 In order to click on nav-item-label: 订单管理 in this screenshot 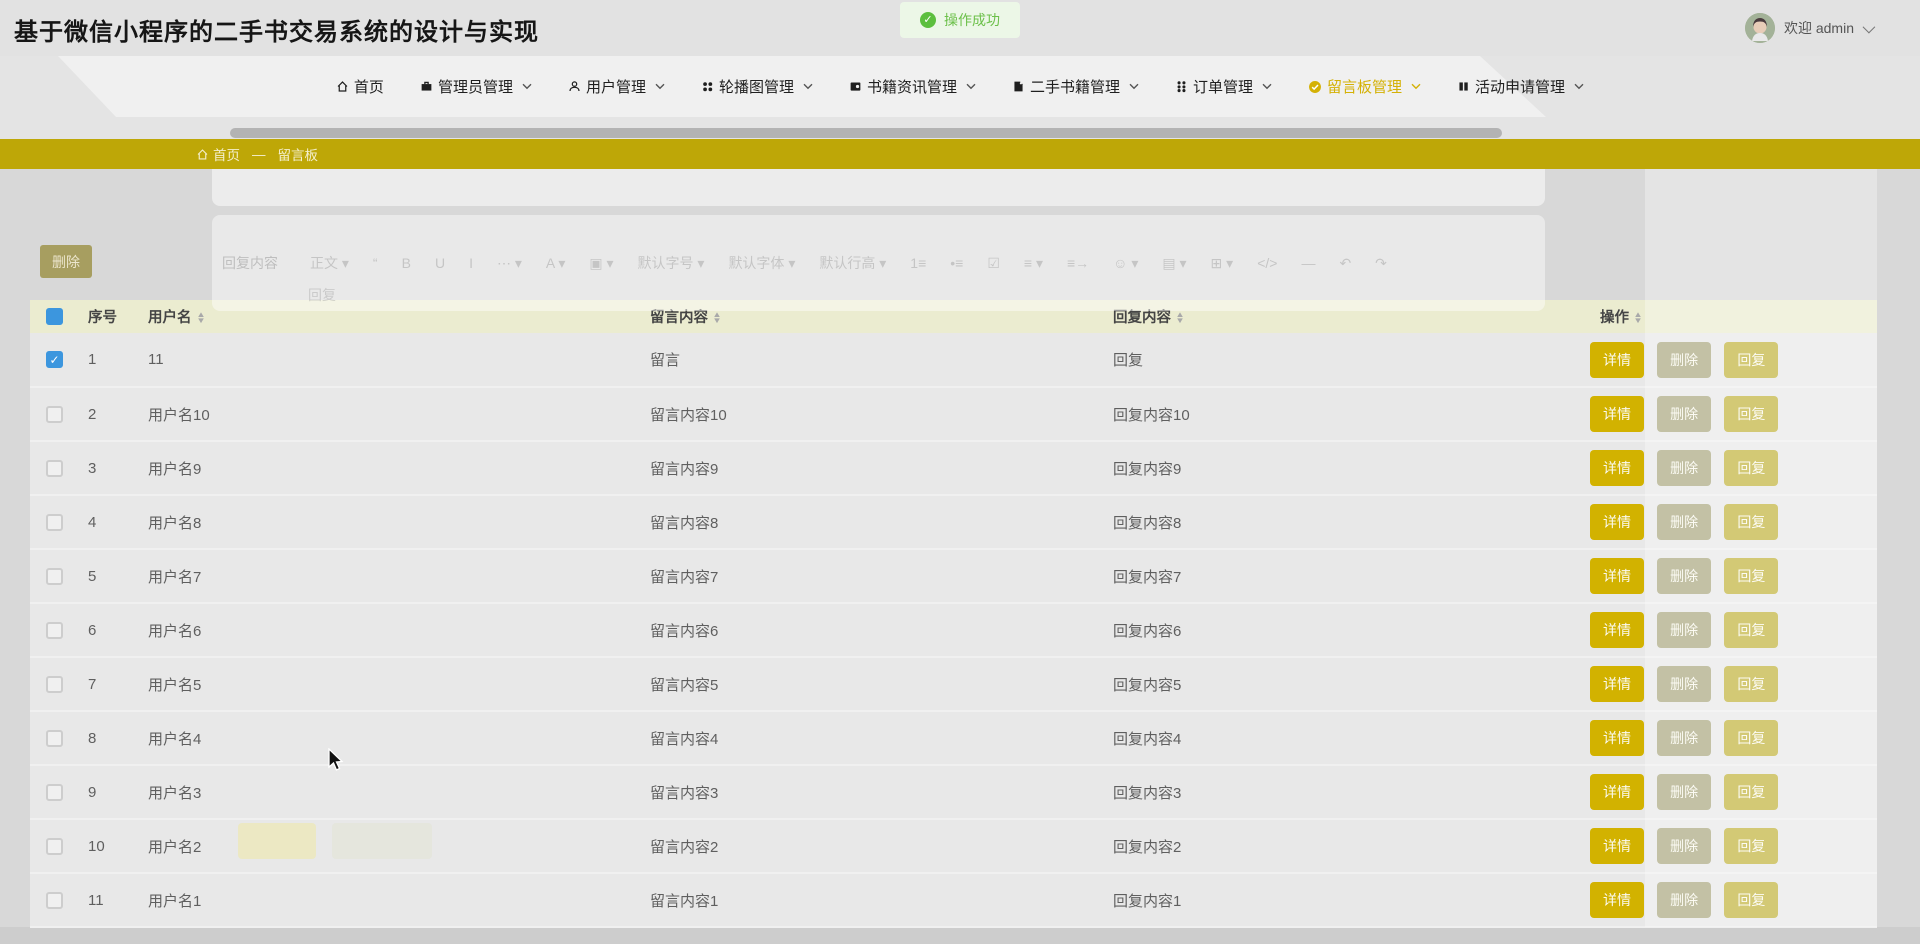, I will do `click(1223, 87)`.